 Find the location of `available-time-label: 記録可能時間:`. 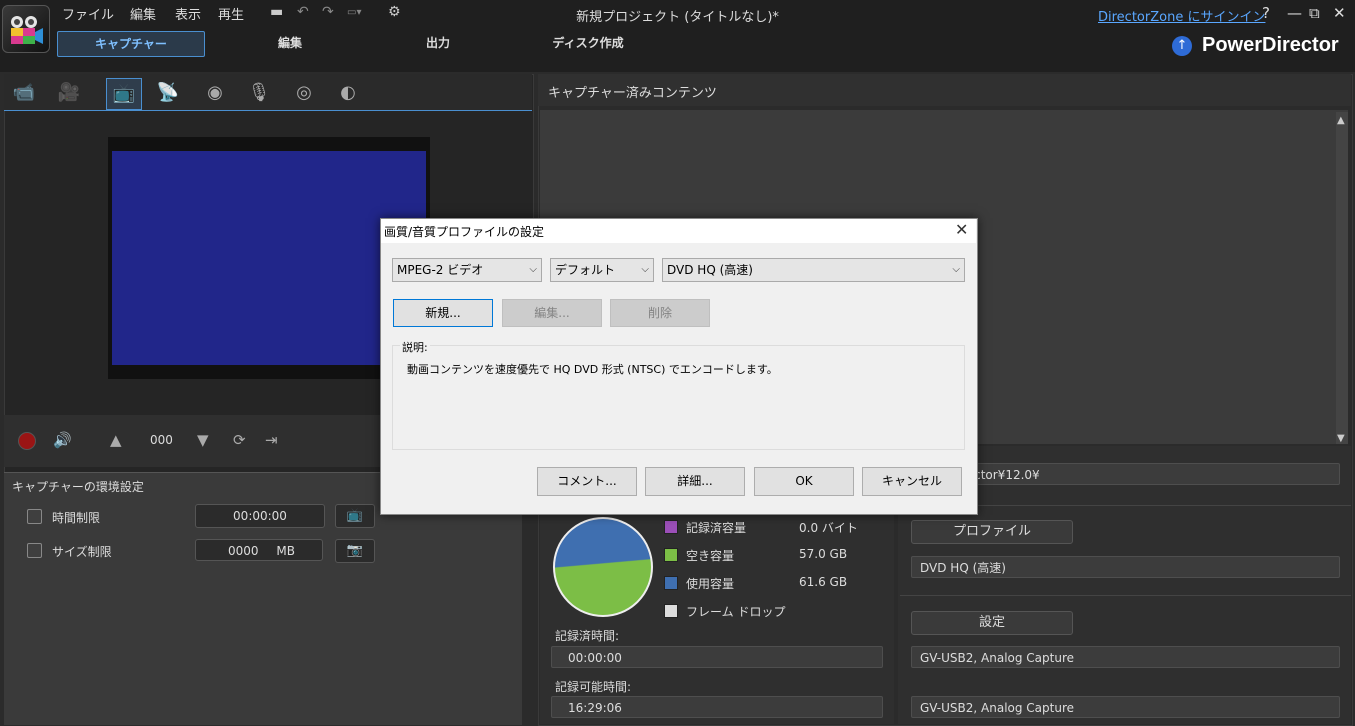

available-time-label: 記録可能時間: is located at coordinates (593, 687).